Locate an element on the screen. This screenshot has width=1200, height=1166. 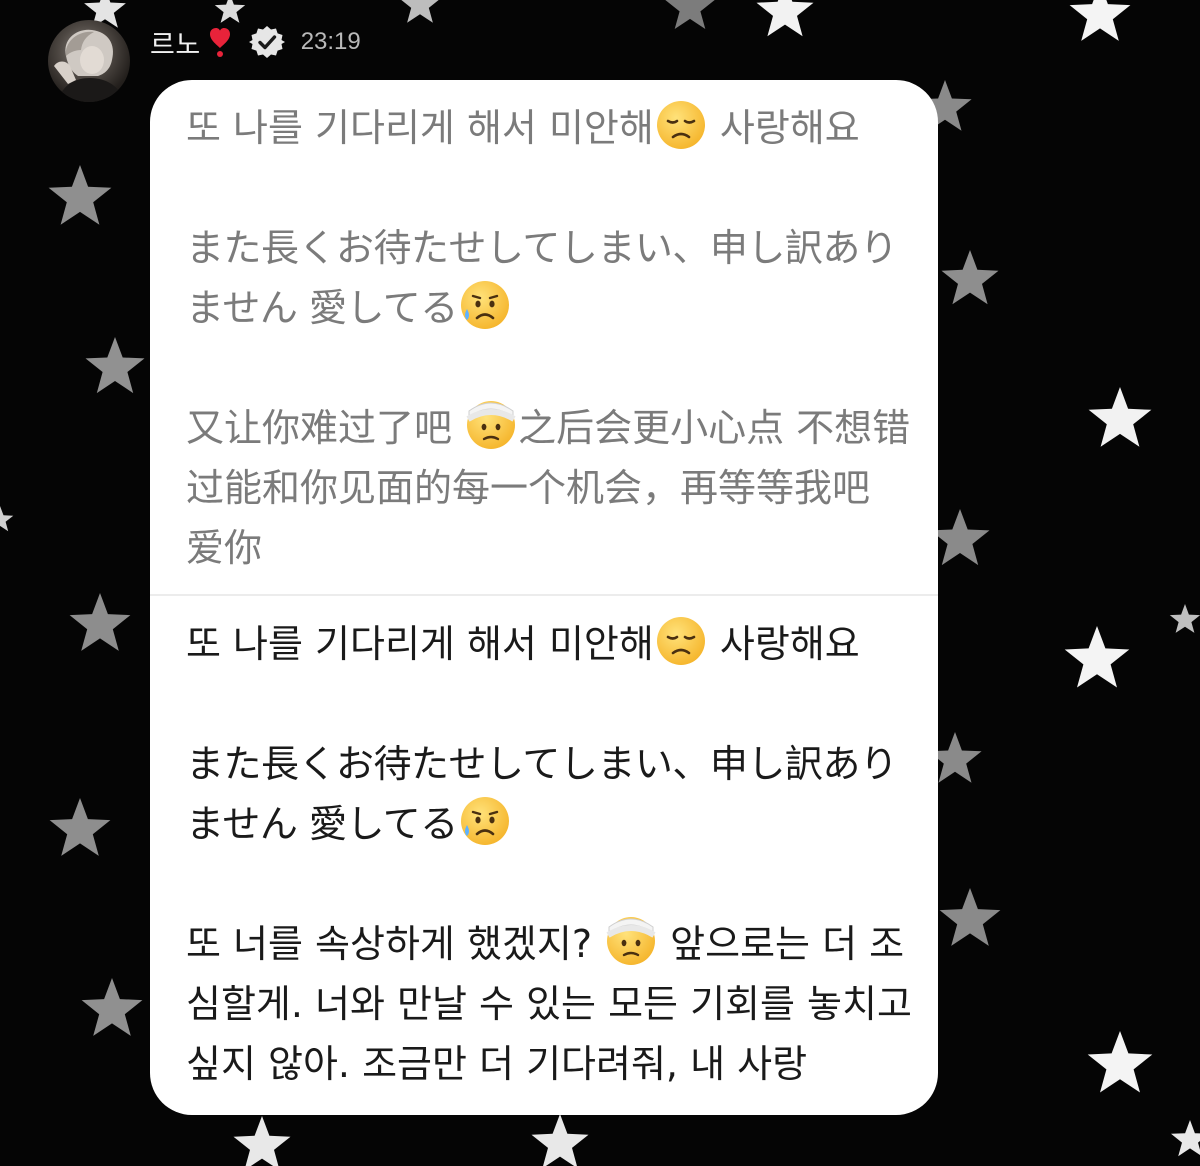
avatar is located at coordinates (89, 61).